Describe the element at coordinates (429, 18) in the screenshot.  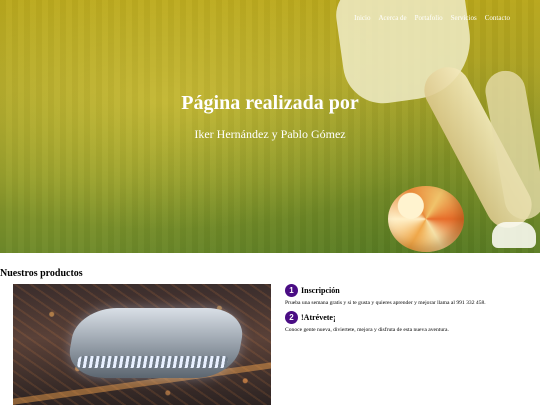
I see `nav-link-portafolio: Portafolio` at that location.